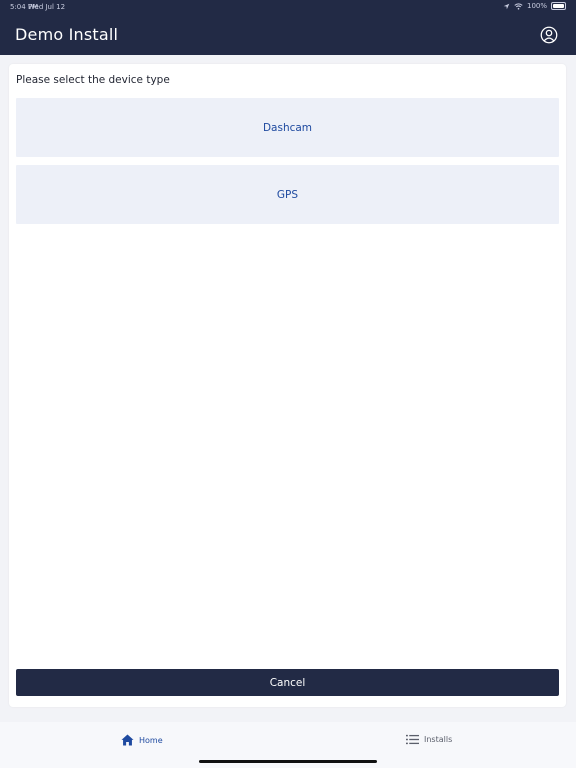  What do you see at coordinates (93, 80) in the screenshot?
I see `device-type-prompt: Please select the device type` at bounding box center [93, 80].